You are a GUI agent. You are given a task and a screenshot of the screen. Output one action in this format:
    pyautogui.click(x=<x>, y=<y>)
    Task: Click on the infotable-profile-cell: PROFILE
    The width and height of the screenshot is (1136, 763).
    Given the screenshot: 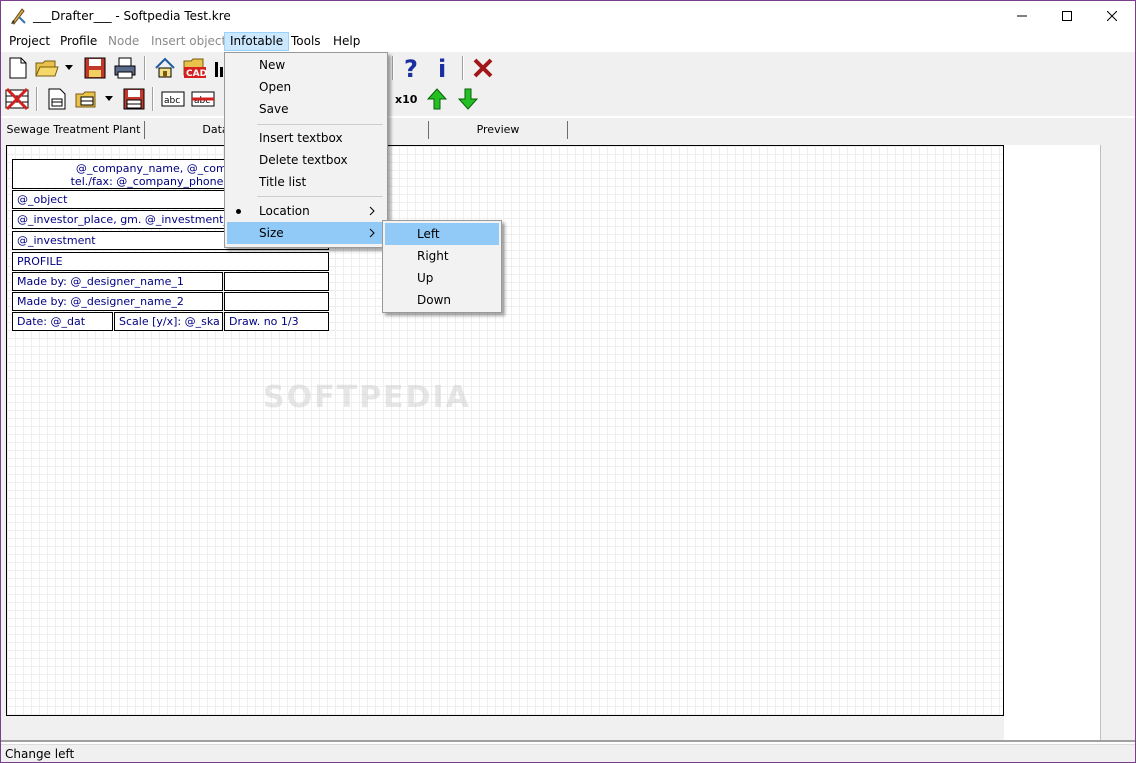 What is the action you would take?
    pyautogui.click(x=170, y=261)
    